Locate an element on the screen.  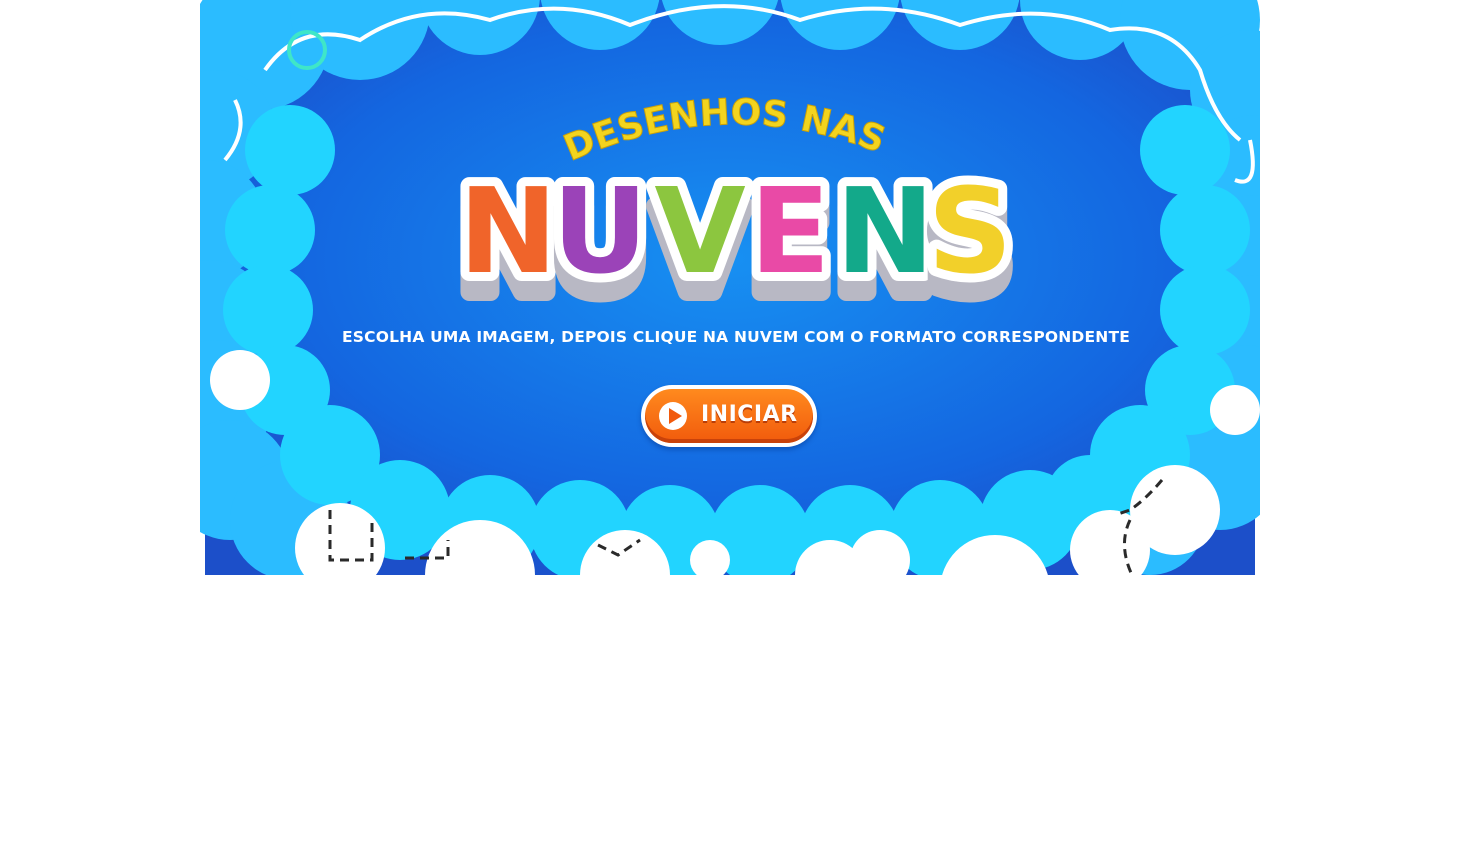
title-main-word: NNNUUU VVV EEE NNNSSS is located at coordinates (736, 241).